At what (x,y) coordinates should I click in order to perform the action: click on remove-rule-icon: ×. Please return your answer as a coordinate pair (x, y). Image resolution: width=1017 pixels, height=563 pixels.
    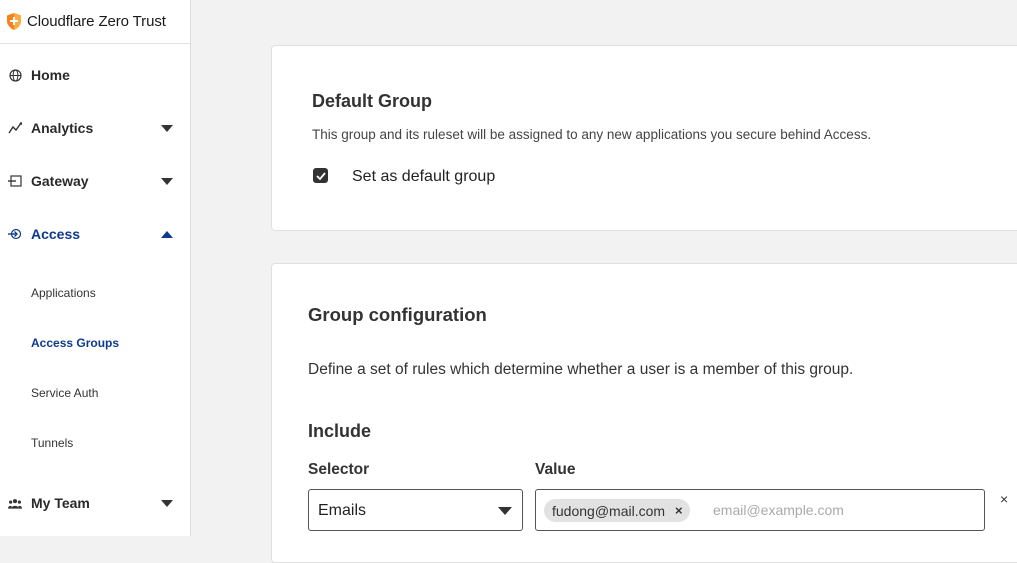
    Looking at the image, I should click on (1004, 499).